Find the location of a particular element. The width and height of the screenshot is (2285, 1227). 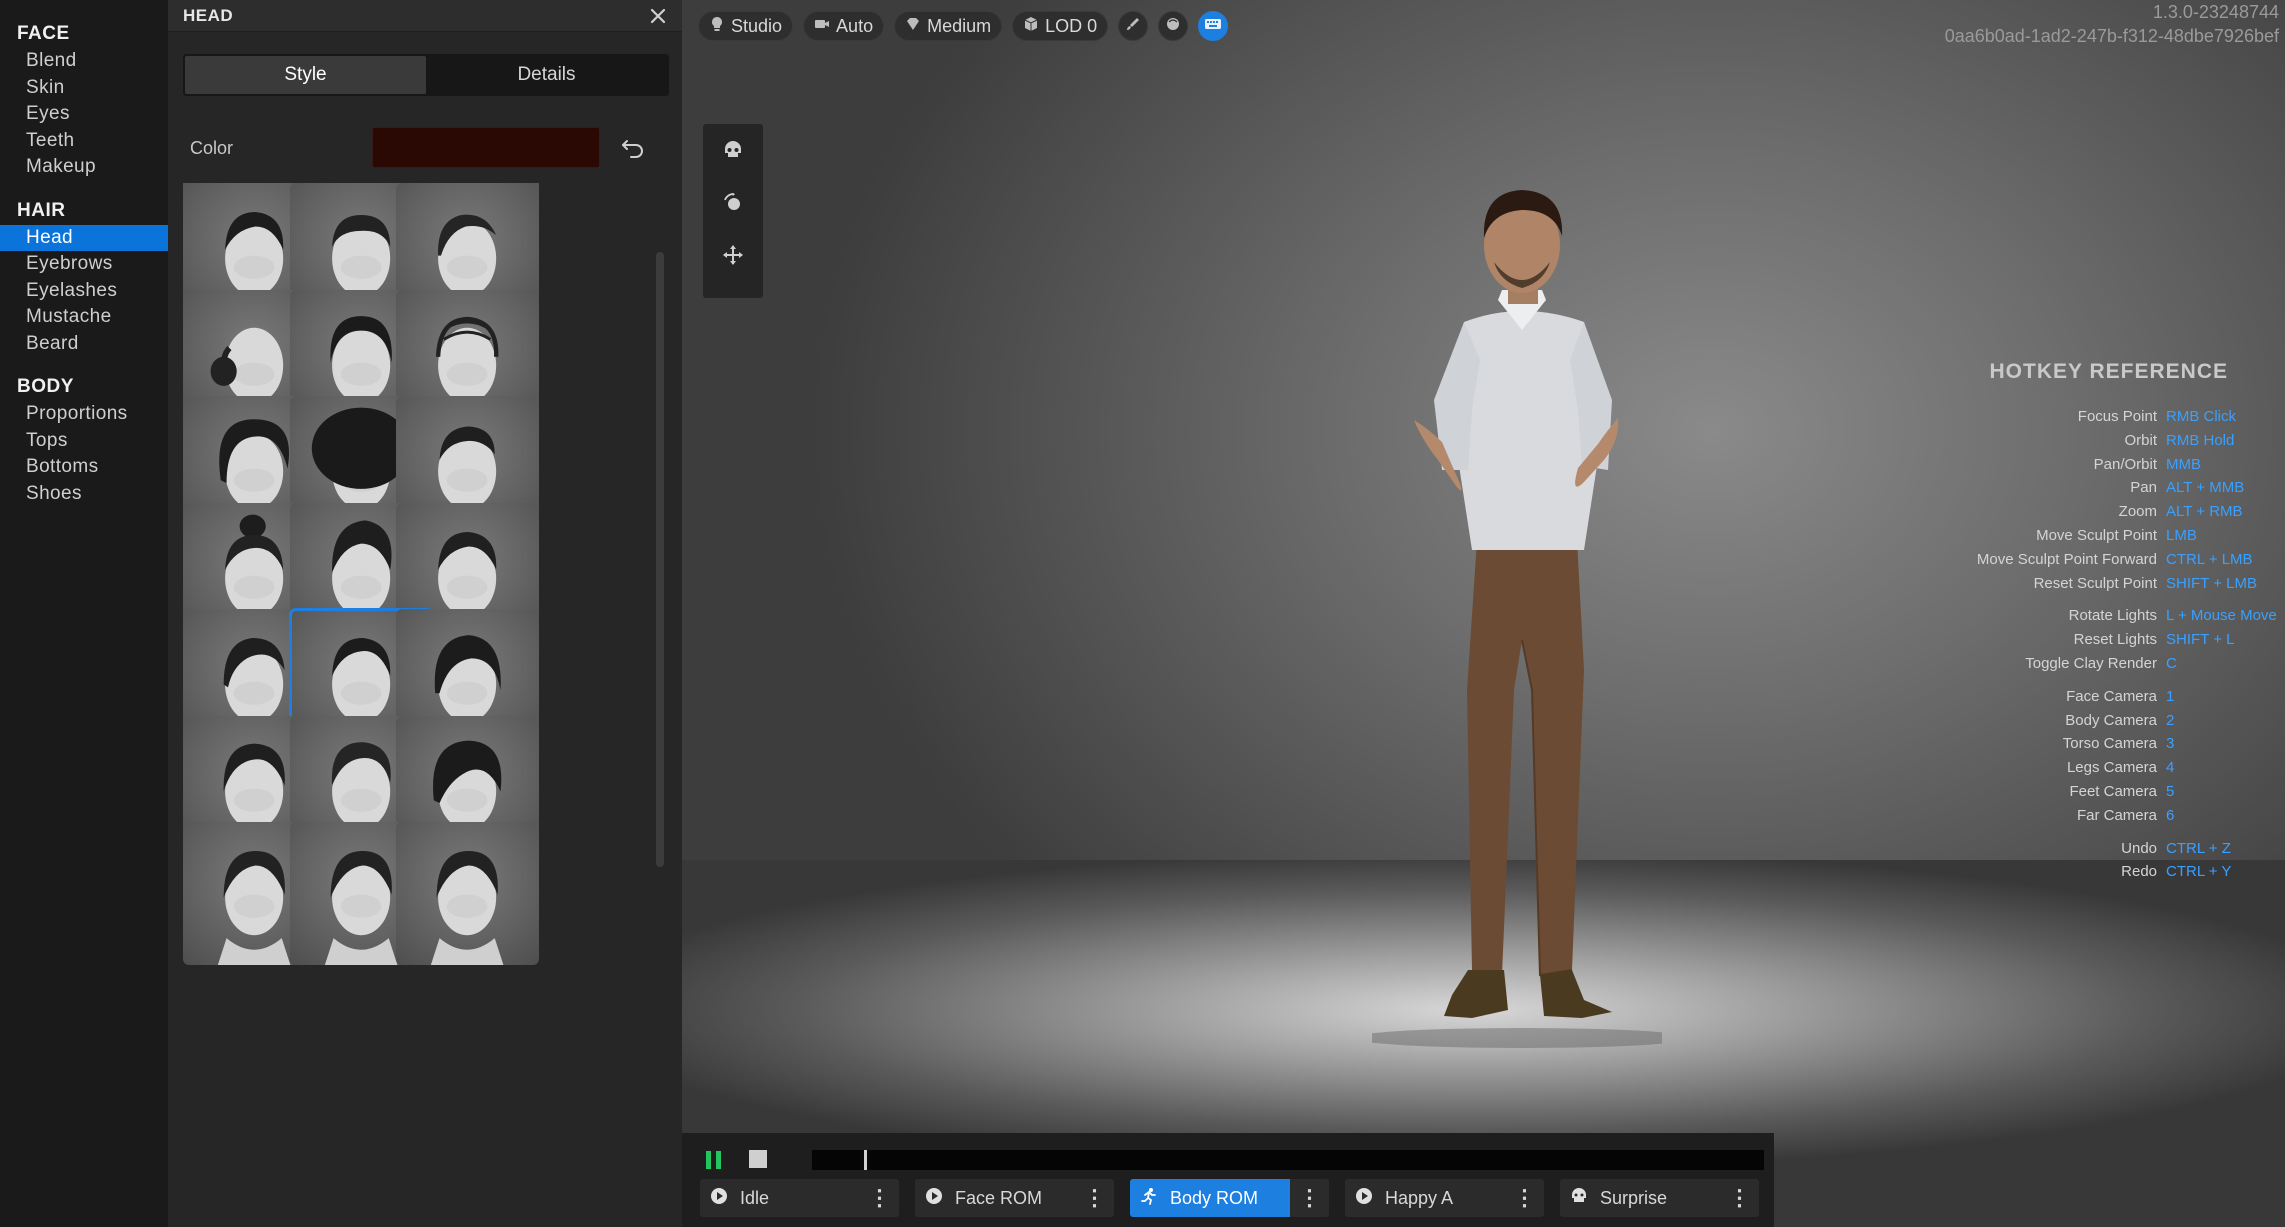

anim-idle-button: Idle is located at coordinates (780, 1198).